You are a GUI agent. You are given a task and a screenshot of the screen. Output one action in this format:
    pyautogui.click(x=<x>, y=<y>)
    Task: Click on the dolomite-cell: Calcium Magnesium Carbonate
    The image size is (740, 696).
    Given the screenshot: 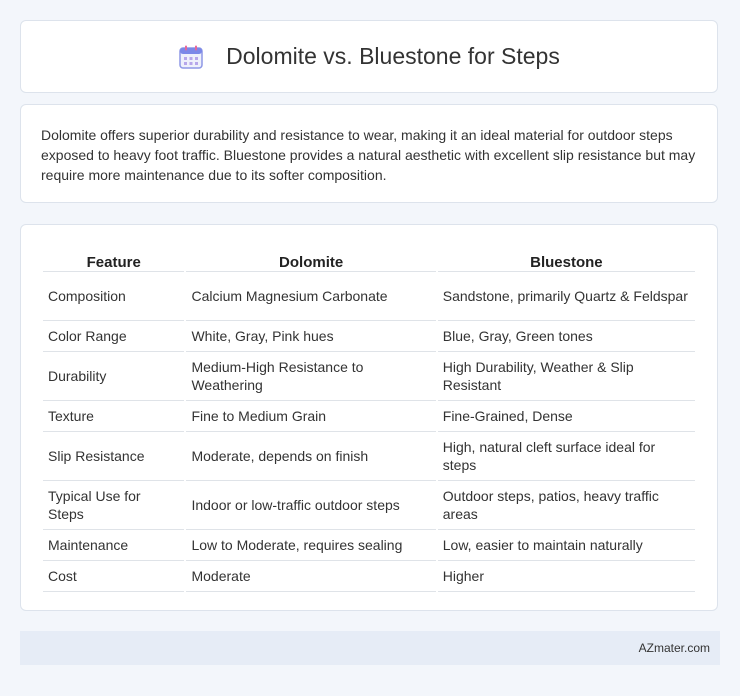 What is the action you would take?
    pyautogui.click(x=311, y=296)
    